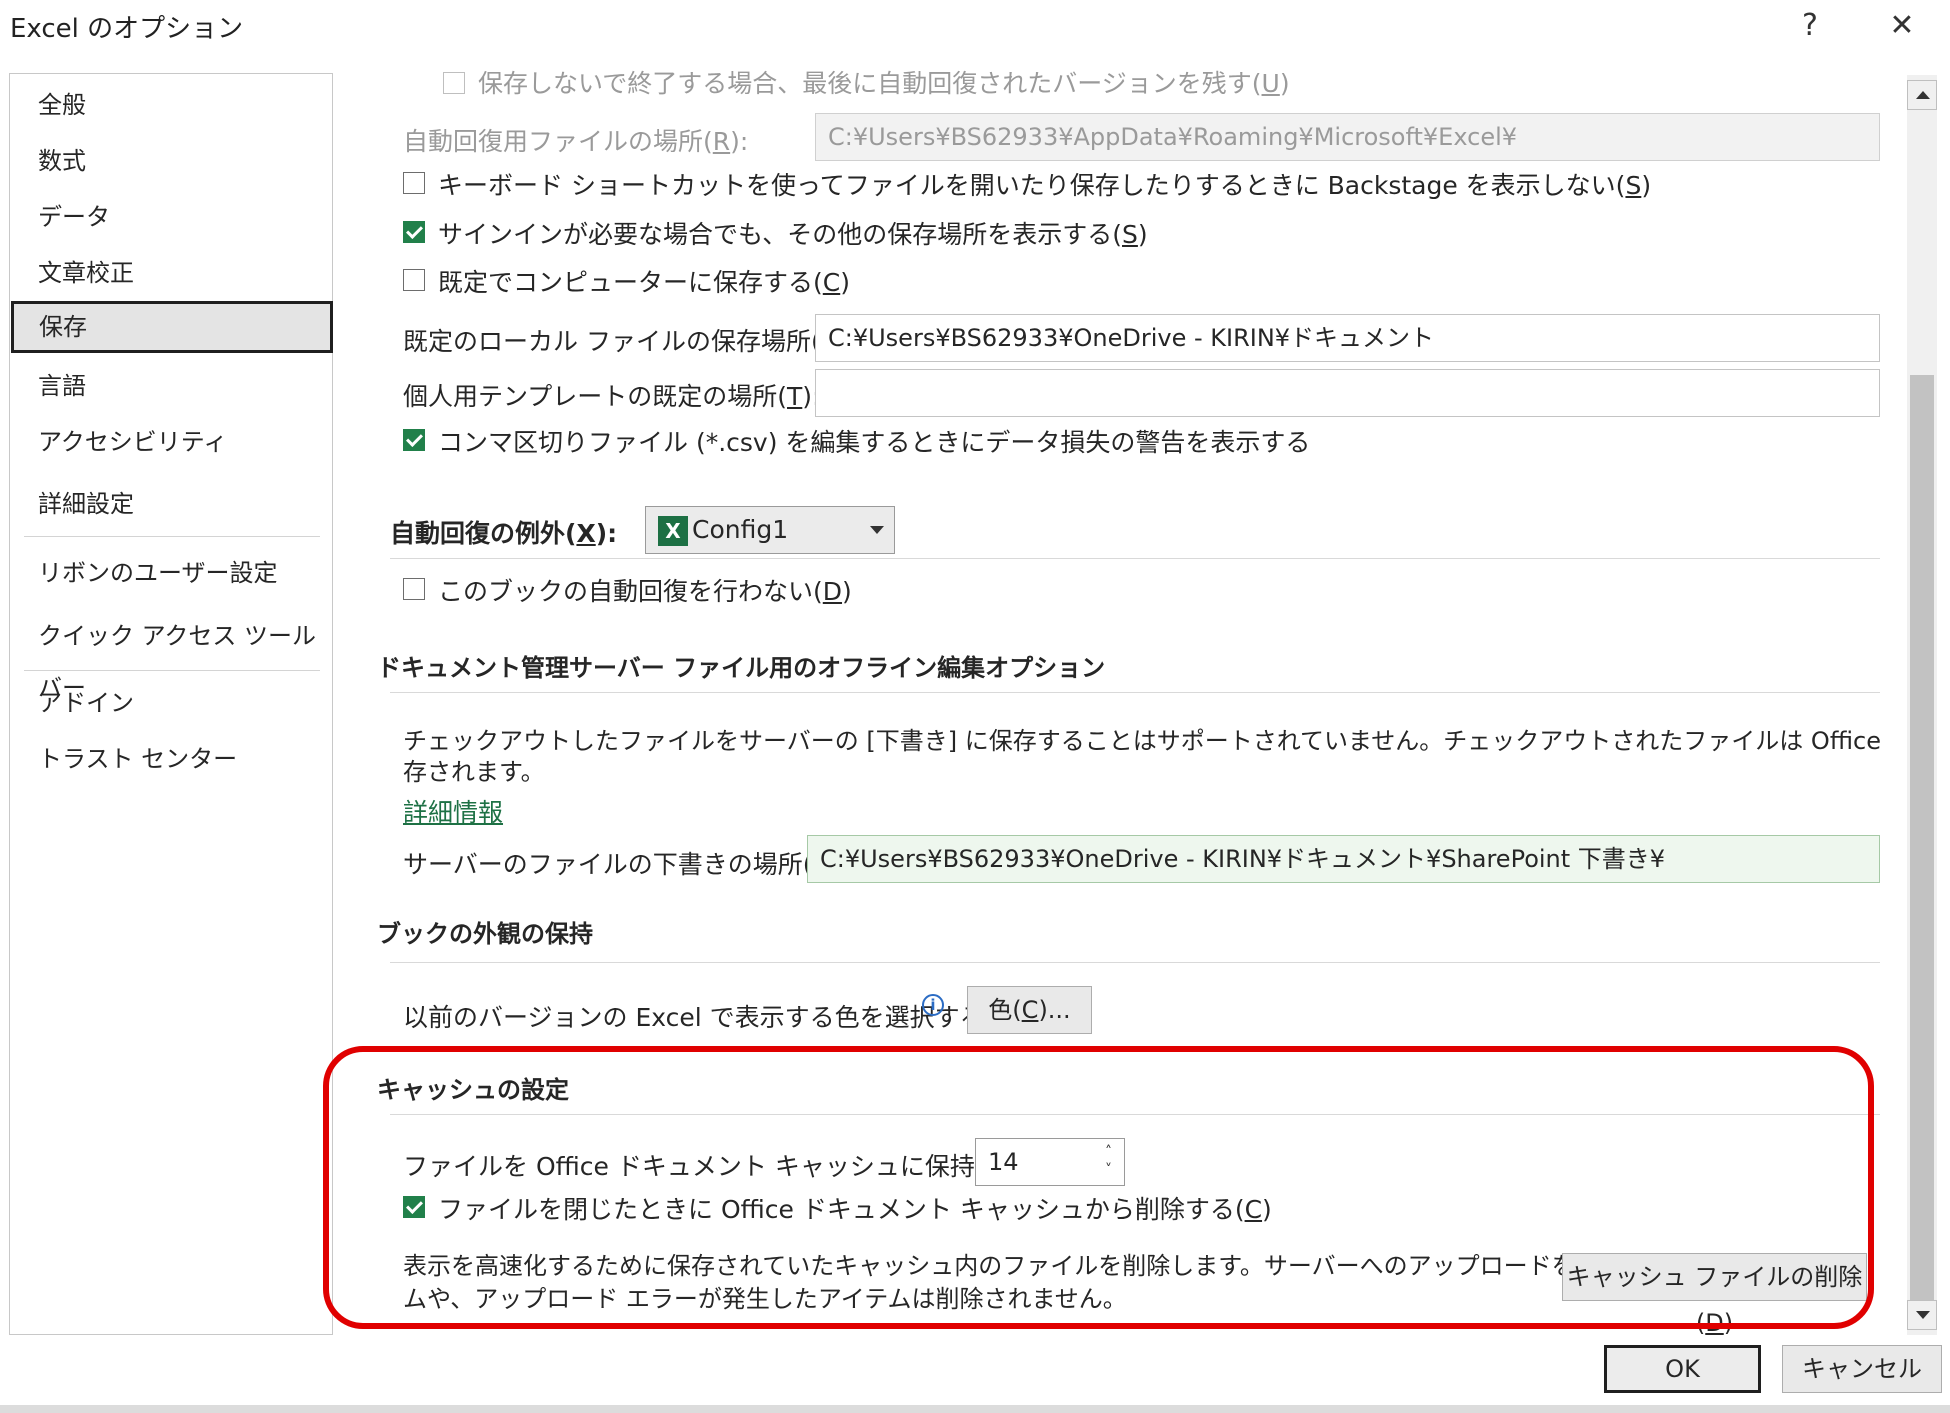 The width and height of the screenshot is (1950, 1413). I want to click on excel-workbook-icon: X, so click(673, 531).